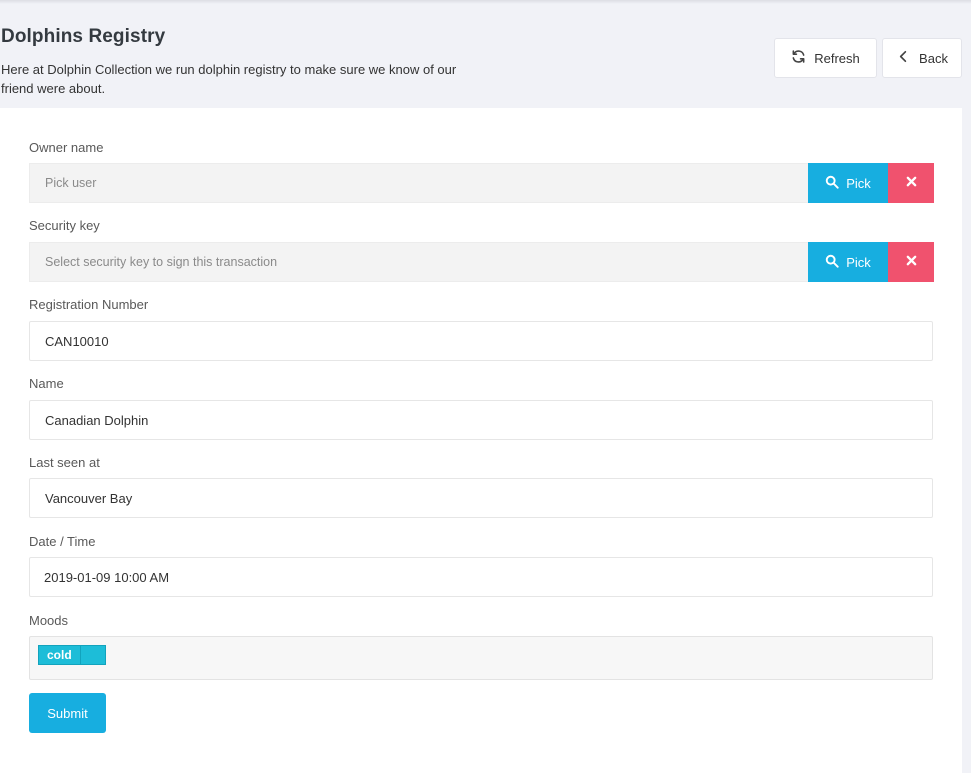 The image size is (971, 773). Describe the element at coordinates (49, 620) in the screenshot. I see `moods-label: Moods` at that location.